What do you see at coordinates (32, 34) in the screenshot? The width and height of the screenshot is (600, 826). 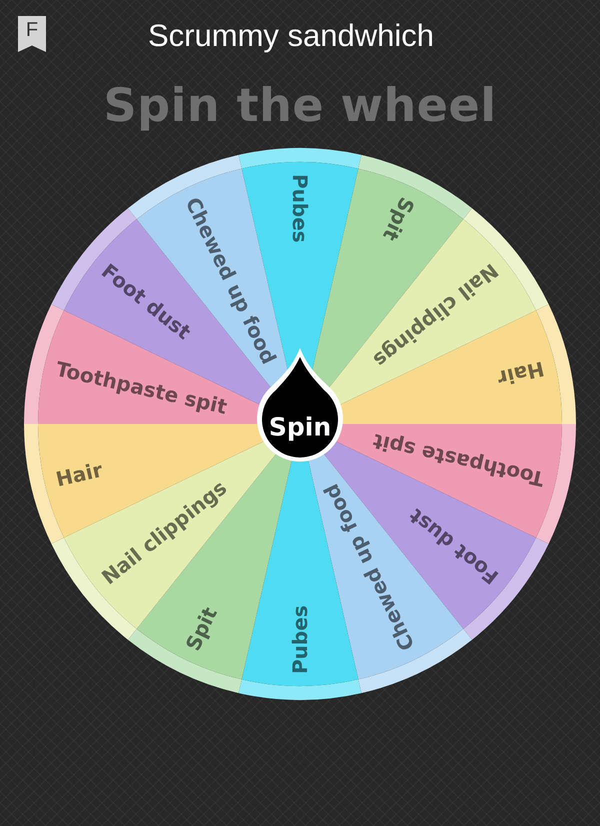 I see `bookmark-icon: F` at bounding box center [32, 34].